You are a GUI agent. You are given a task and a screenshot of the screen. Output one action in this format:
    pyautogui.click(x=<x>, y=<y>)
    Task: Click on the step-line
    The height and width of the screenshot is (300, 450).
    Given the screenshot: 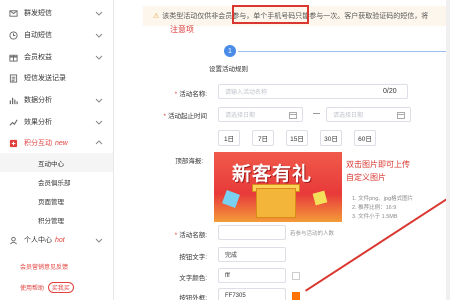 What is the action you would take?
    pyautogui.click(x=343, y=51)
    